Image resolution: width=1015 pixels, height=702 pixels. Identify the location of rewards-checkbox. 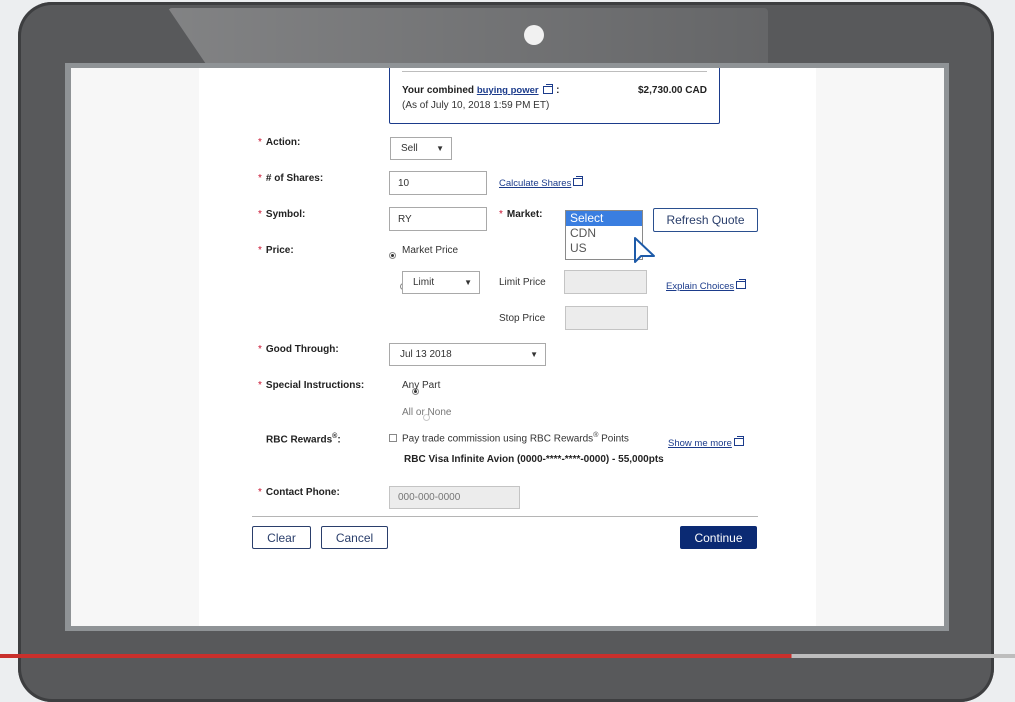
(393, 438).